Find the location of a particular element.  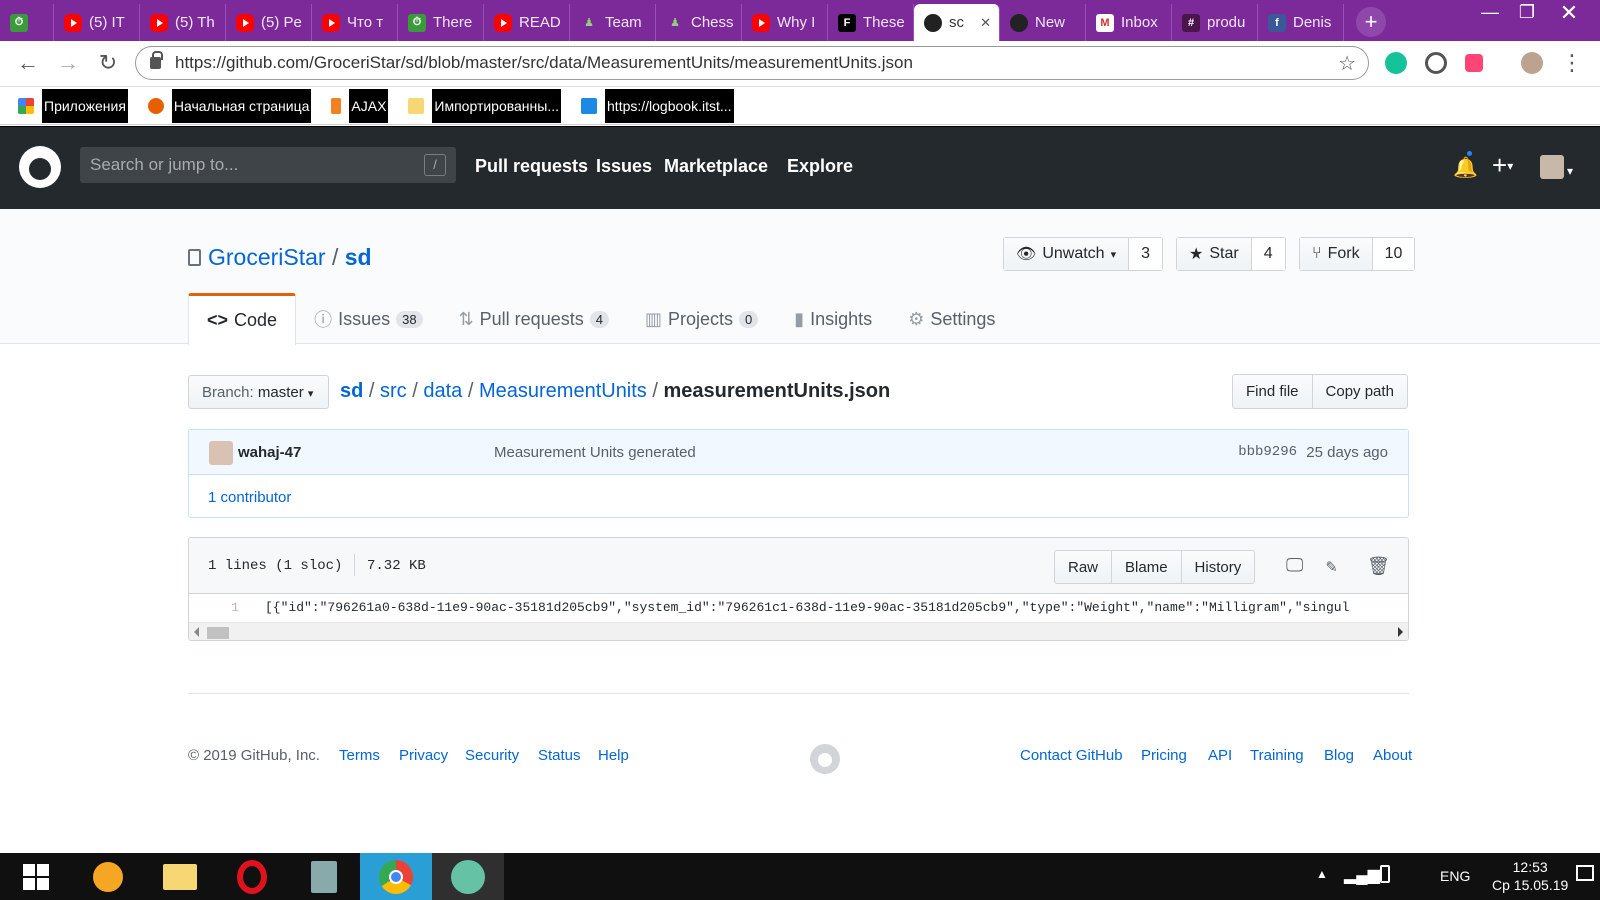

browser-tab: ⏱ is located at coordinates (27, 22).